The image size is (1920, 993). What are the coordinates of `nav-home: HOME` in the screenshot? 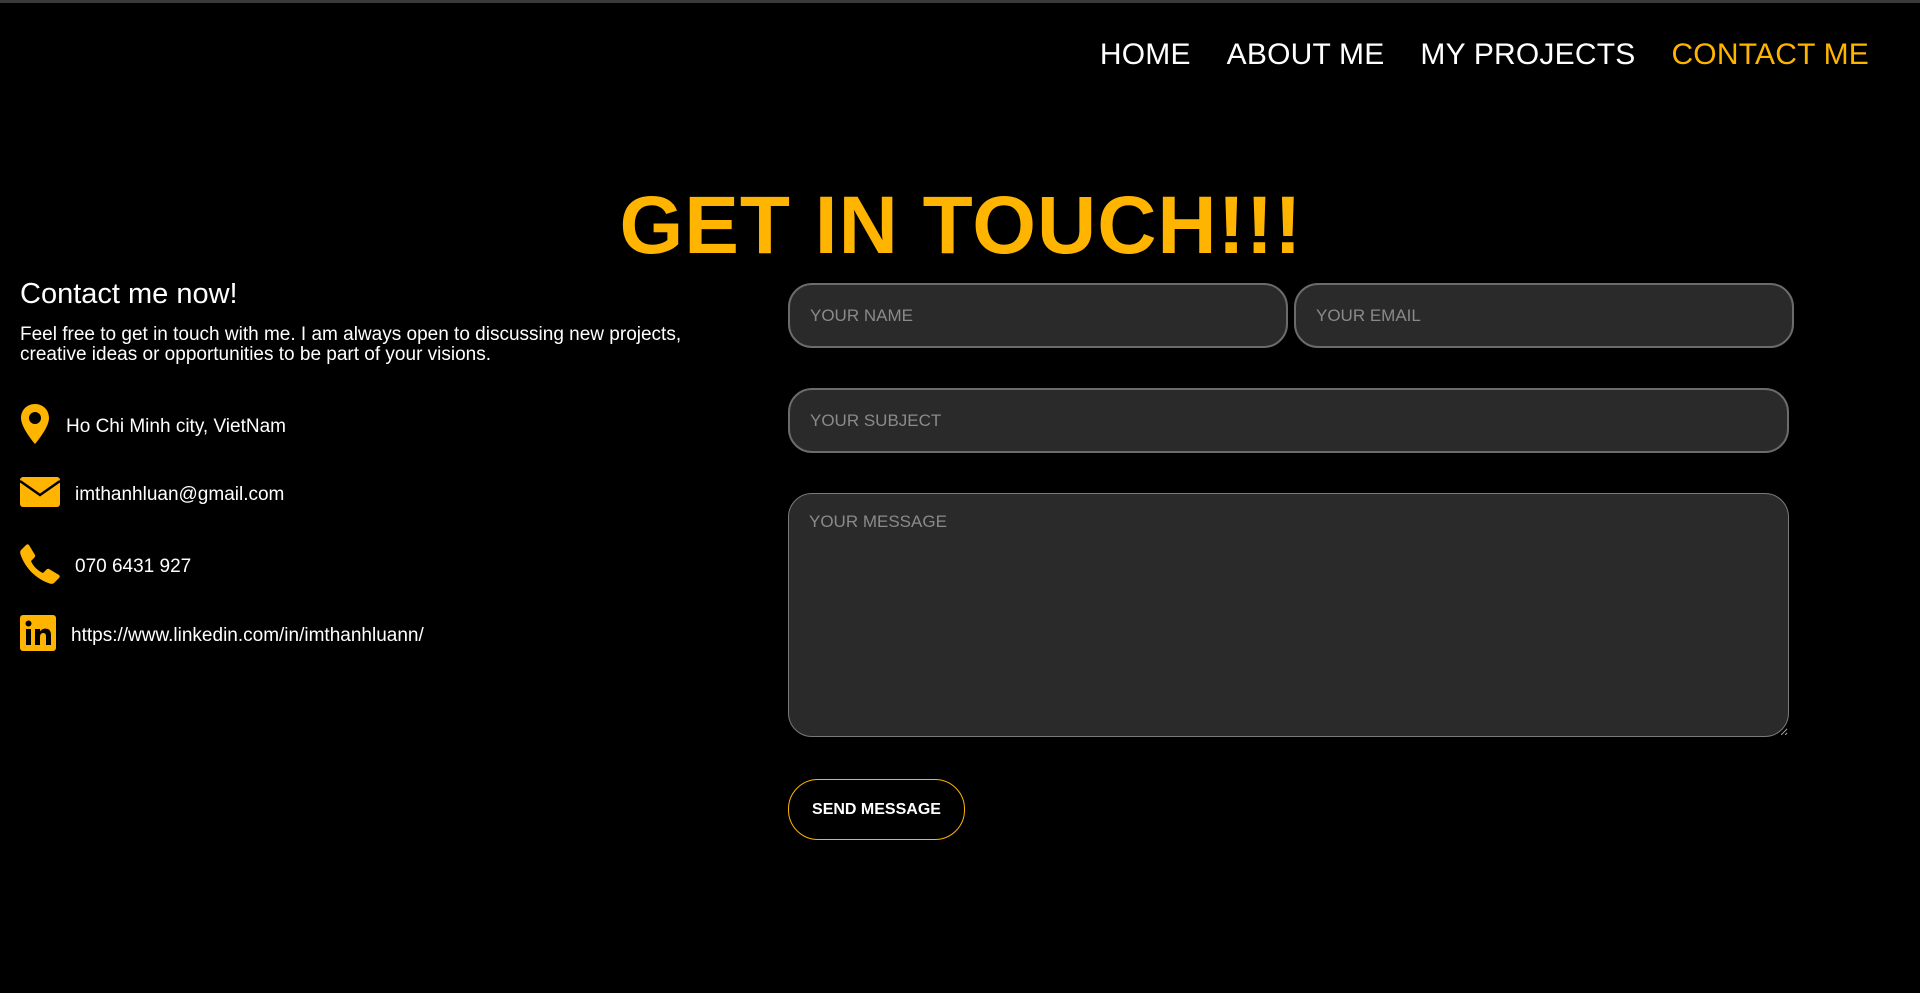 It's located at (1145, 55).